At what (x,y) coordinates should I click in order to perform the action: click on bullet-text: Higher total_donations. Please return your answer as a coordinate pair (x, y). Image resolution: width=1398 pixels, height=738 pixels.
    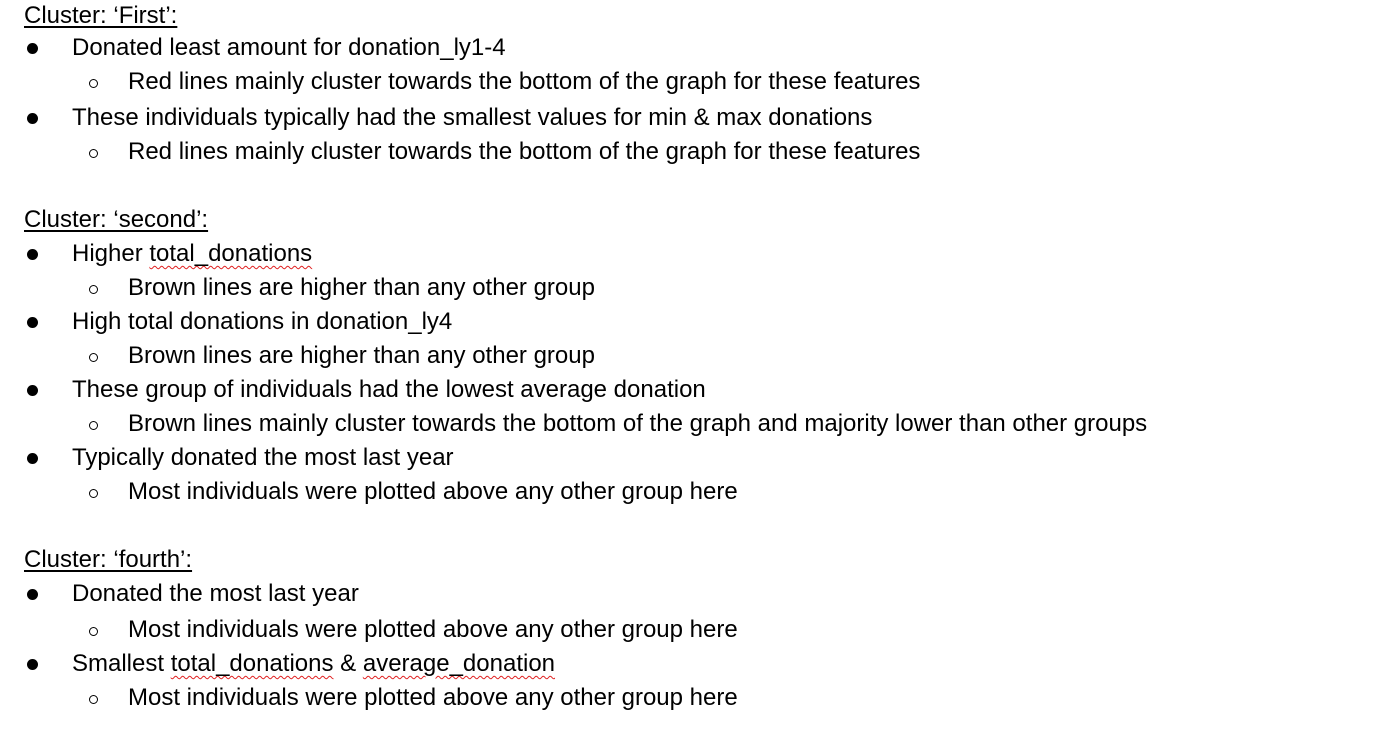
    Looking at the image, I should click on (192, 254).